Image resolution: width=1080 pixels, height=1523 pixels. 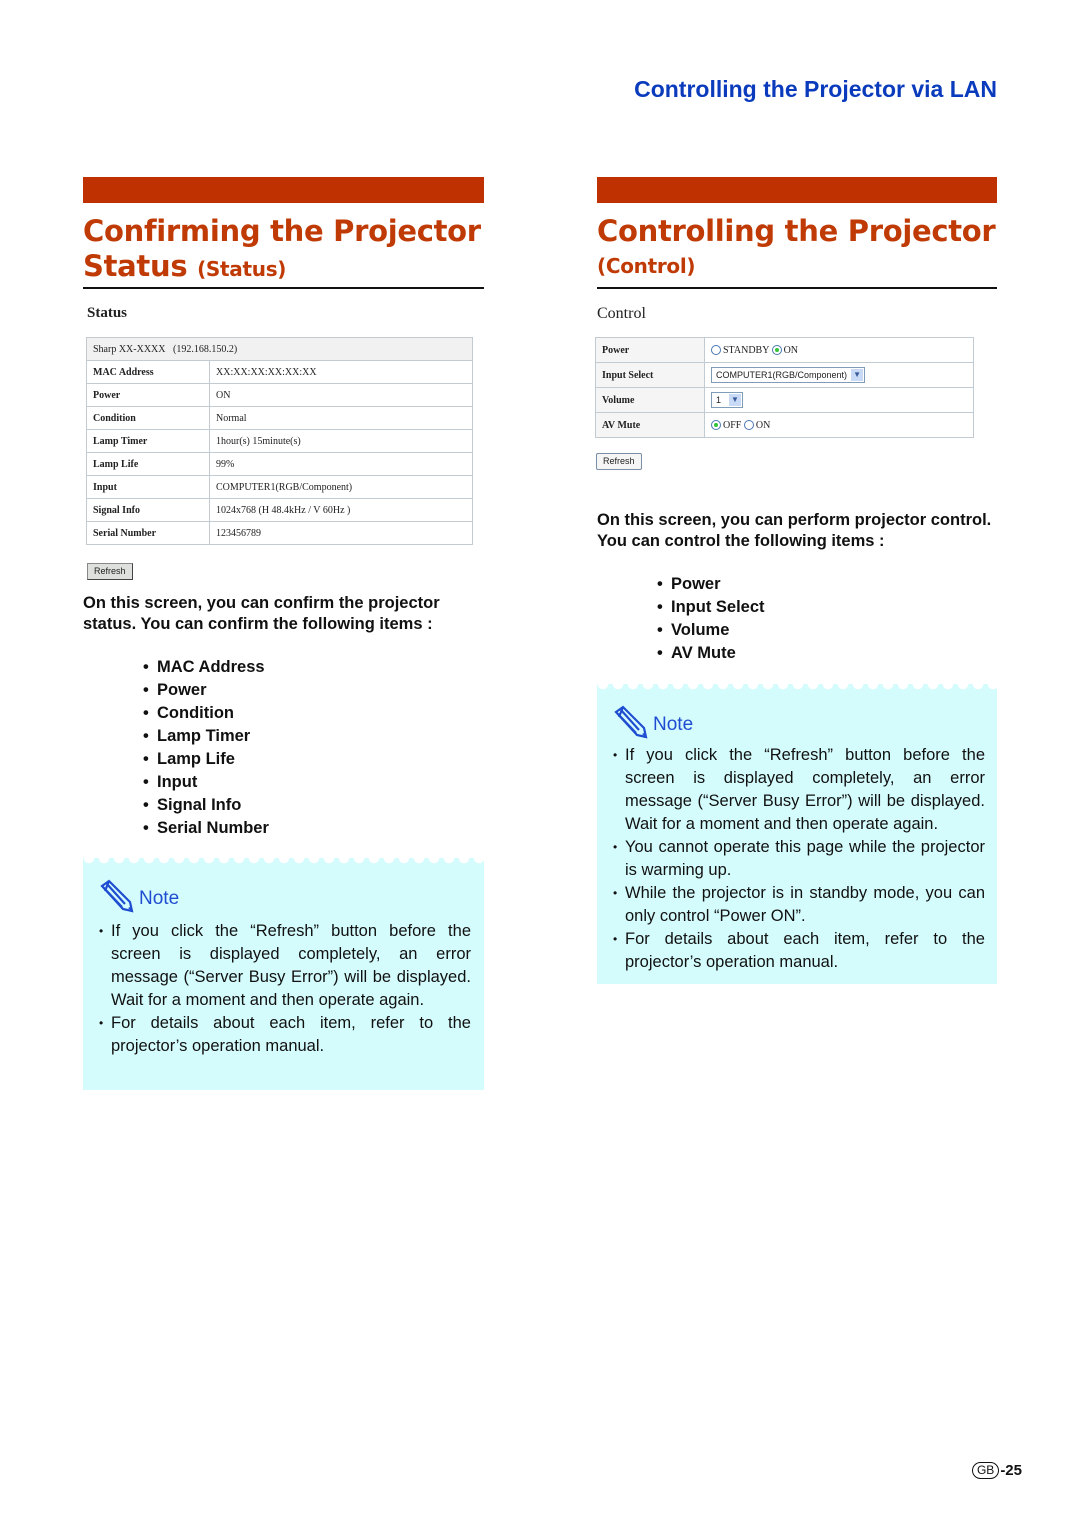 I want to click on power-standby-radio, so click(x=716, y=350).